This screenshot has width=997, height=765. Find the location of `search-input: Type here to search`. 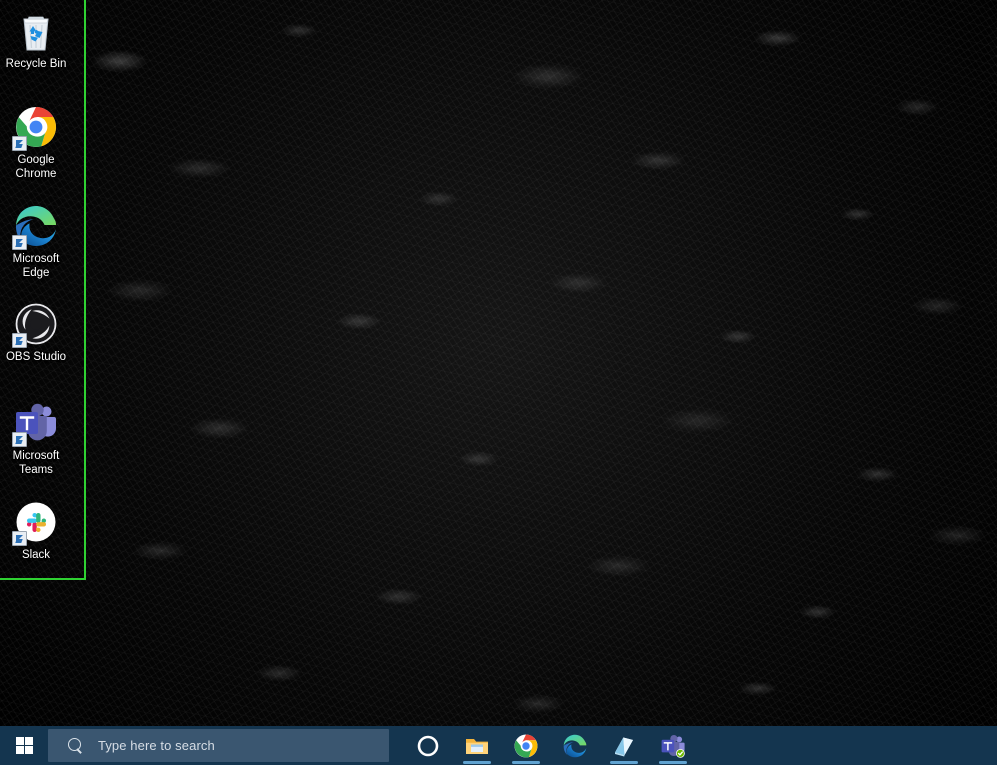

search-input: Type here to search is located at coordinates (218, 745).